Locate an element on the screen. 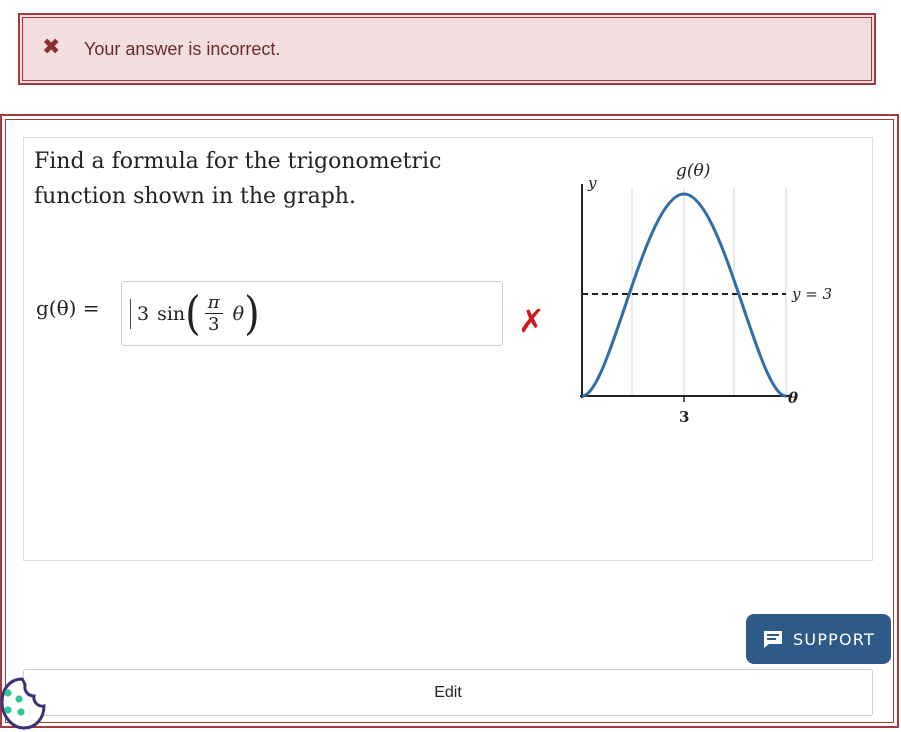 This screenshot has height=732, width=901. reference-line-label: y = 3 is located at coordinates (811, 294).